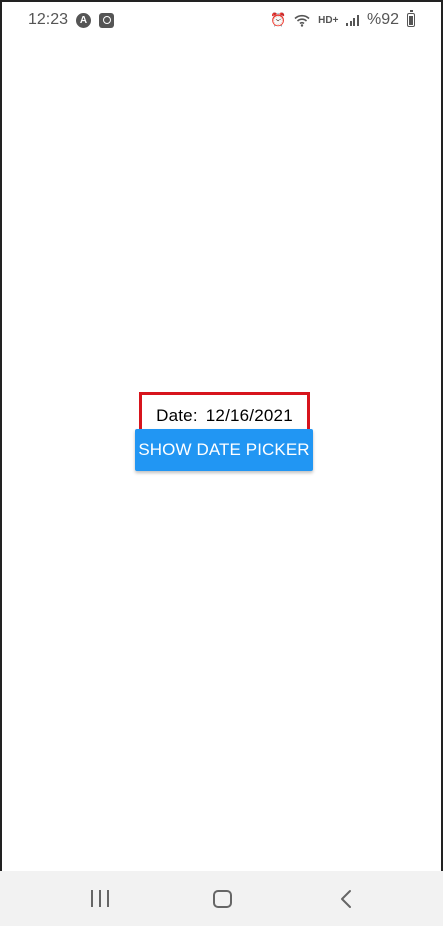 This screenshot has width=443, height=926. Describe the element at coordinates (221, 20) in the screenshot. I see `status-bar: 12:23 A ⏰ HD+ %92` at that location.